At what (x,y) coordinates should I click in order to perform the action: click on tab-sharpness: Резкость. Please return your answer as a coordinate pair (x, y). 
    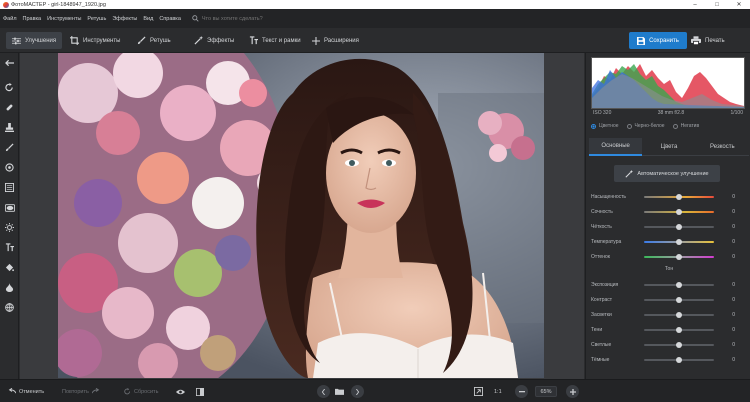
    Looking at the image, I should click on (722, 147).